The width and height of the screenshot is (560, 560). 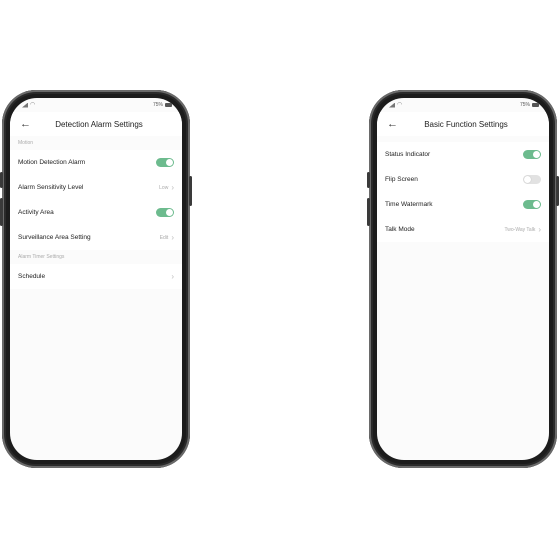 What do you see at coordinates (463, 179) in the screenshot?
I see `flip-screen-row: Flip Screen` at bounding box center [463, 179].